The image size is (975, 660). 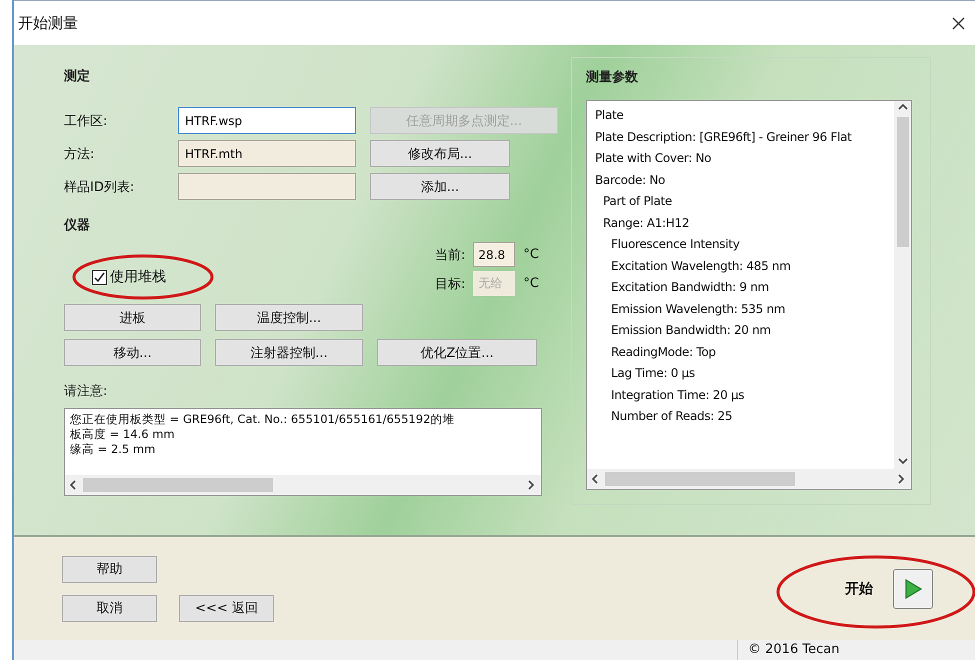 I want to click on play-icon, so click(x=913, y=588).